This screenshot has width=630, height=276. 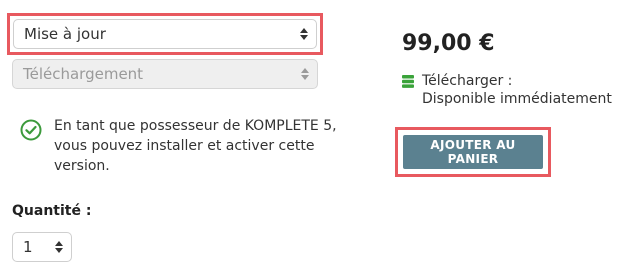 I want to click on delivery-type-value: Téléchargement, so click(x=83, y=74).